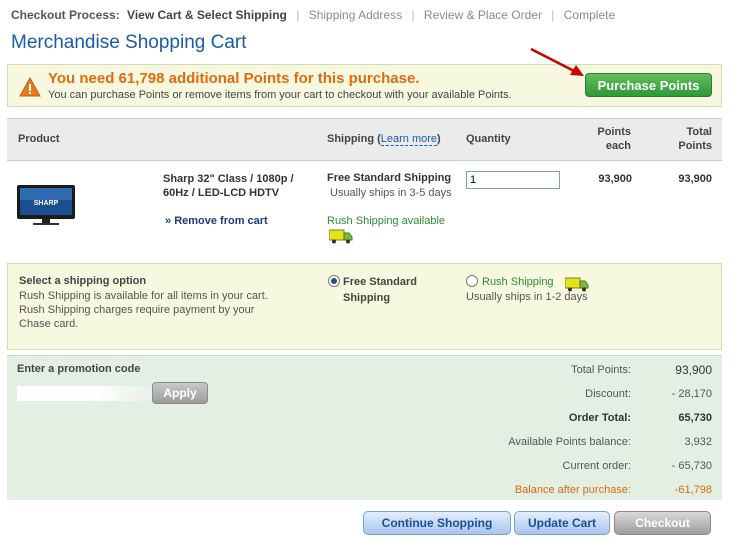 The width and height of the screenshot is (741, 553). Describe the element at coordinates (79, 369) in the screenshot. I see `promo-code-label: Enter a promotion code` at that location.